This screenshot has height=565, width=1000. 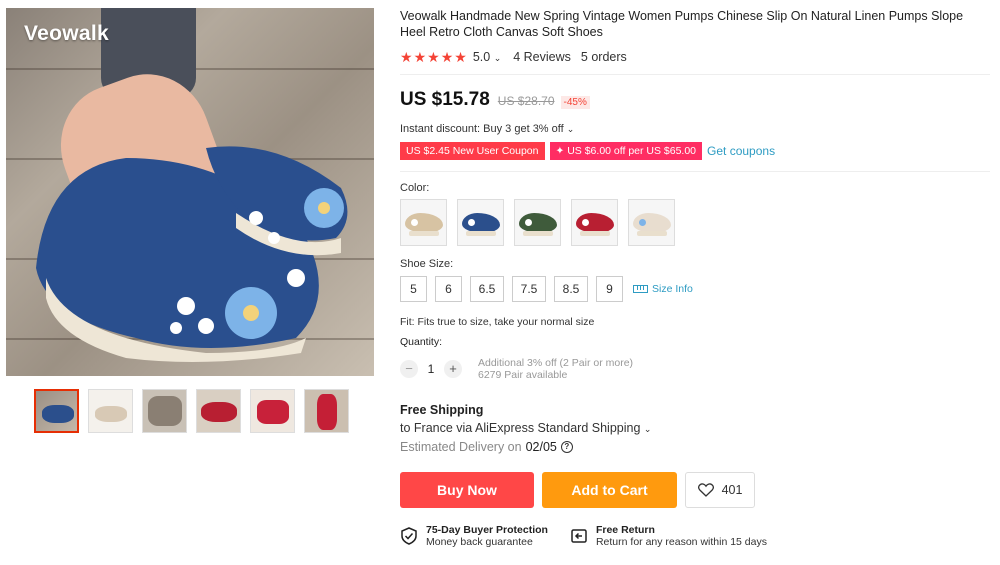 I want to click on color-swatch-green, so click(x=537, y=222).